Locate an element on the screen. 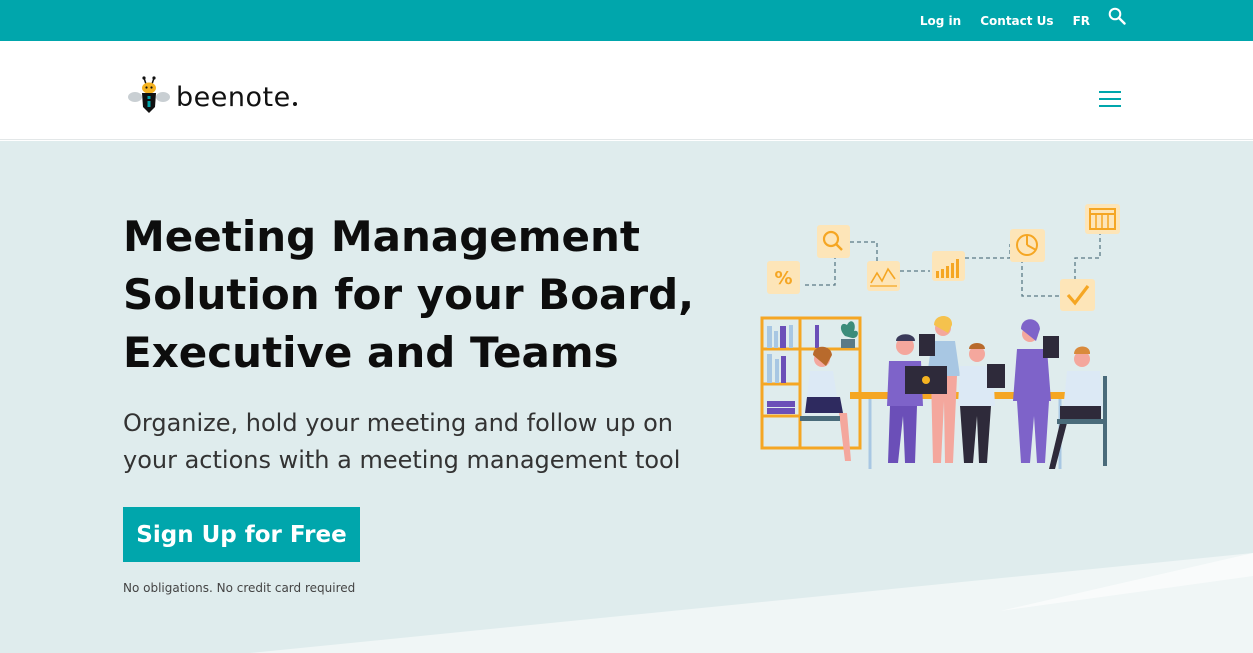  top-bar: Log in Contact Us FR is located at coordinates (626, 20).